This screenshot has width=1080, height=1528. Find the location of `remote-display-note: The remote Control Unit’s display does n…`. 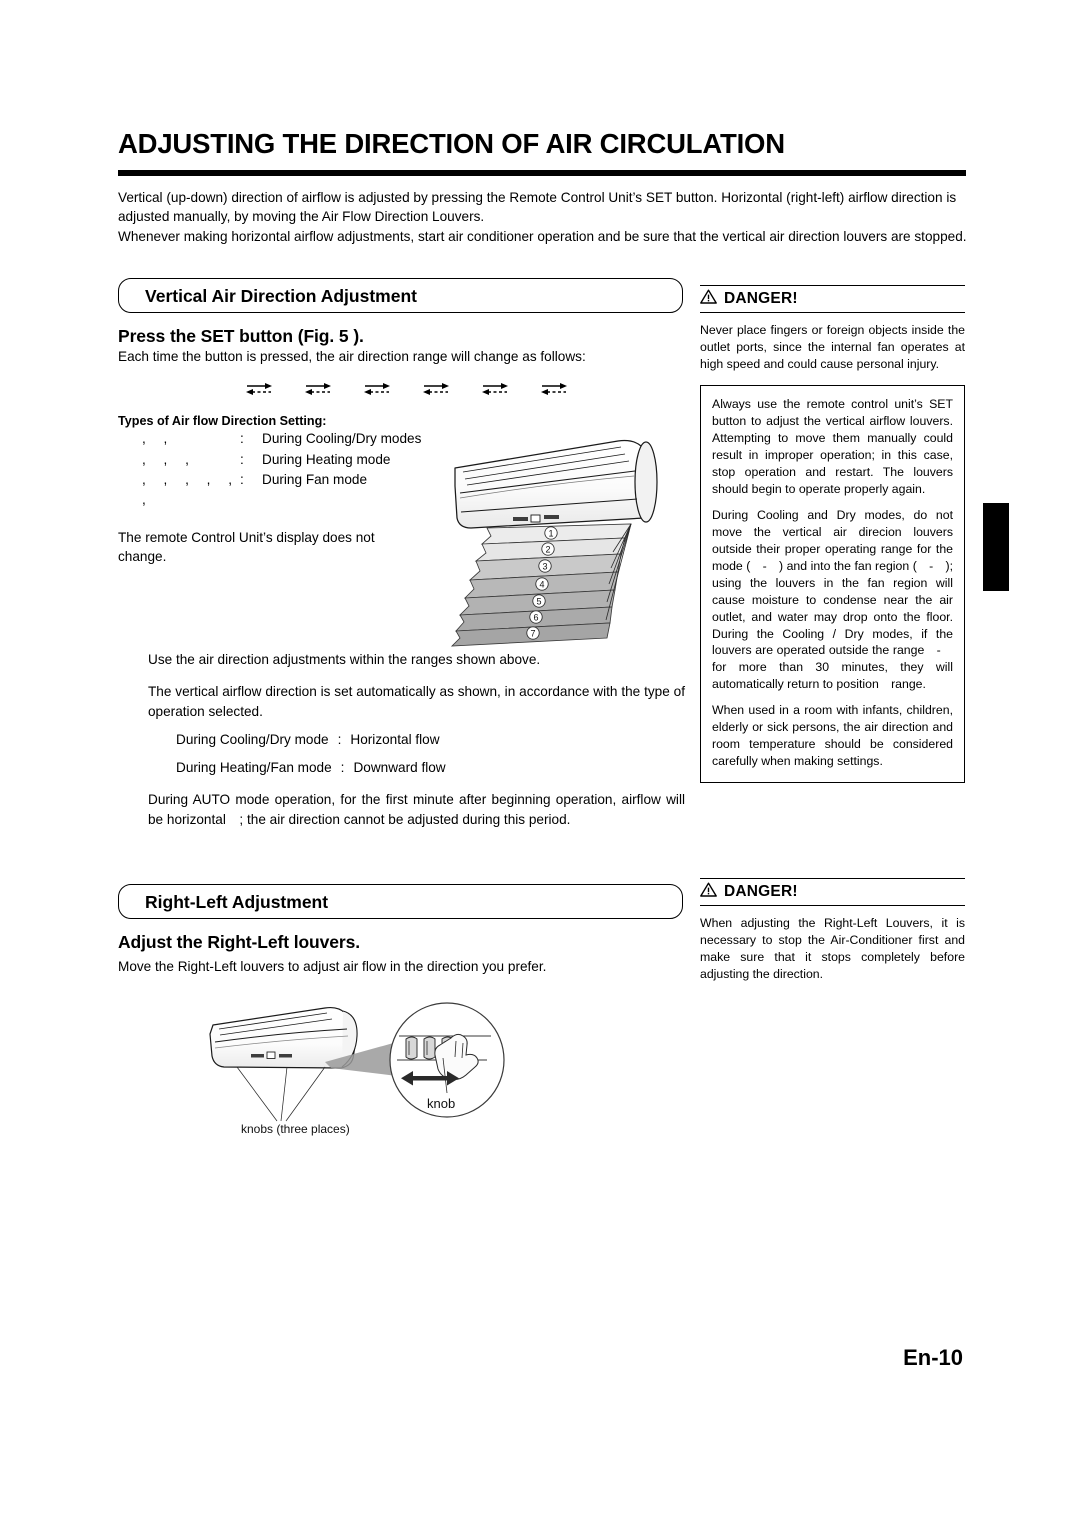

remote-display-note: The remote Control Unit’s display does n… is located at coordinates (246, 547).